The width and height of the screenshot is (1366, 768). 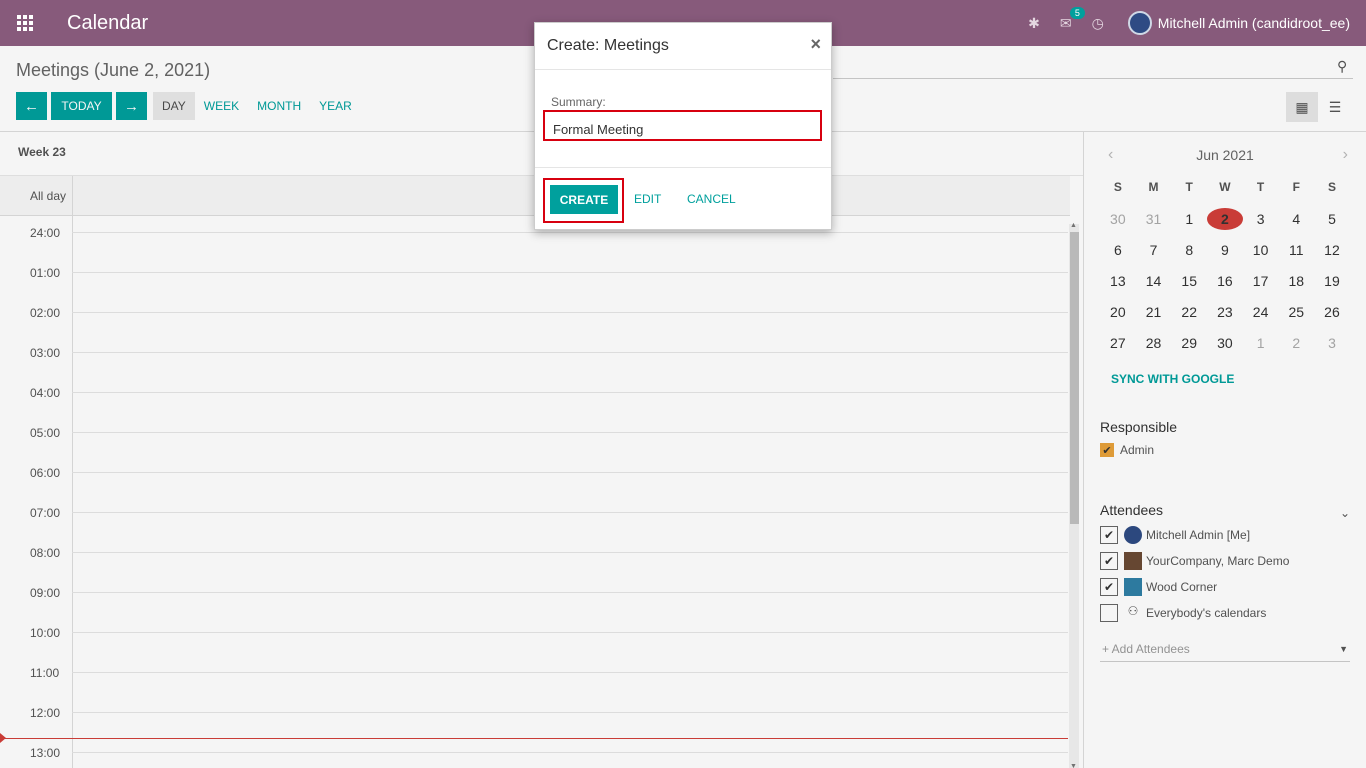 I want to click on message-count-badge: 5, so click(x=1077, y=12).